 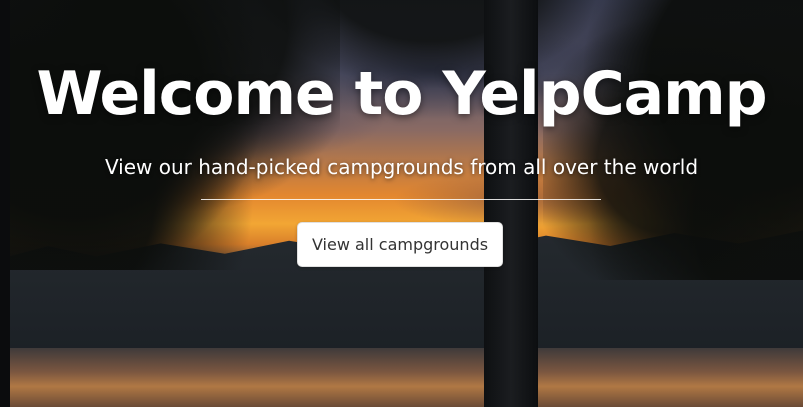 I want to click on view-all-campgrounds-button: View all campgrounds, so click(x=400, y=244).